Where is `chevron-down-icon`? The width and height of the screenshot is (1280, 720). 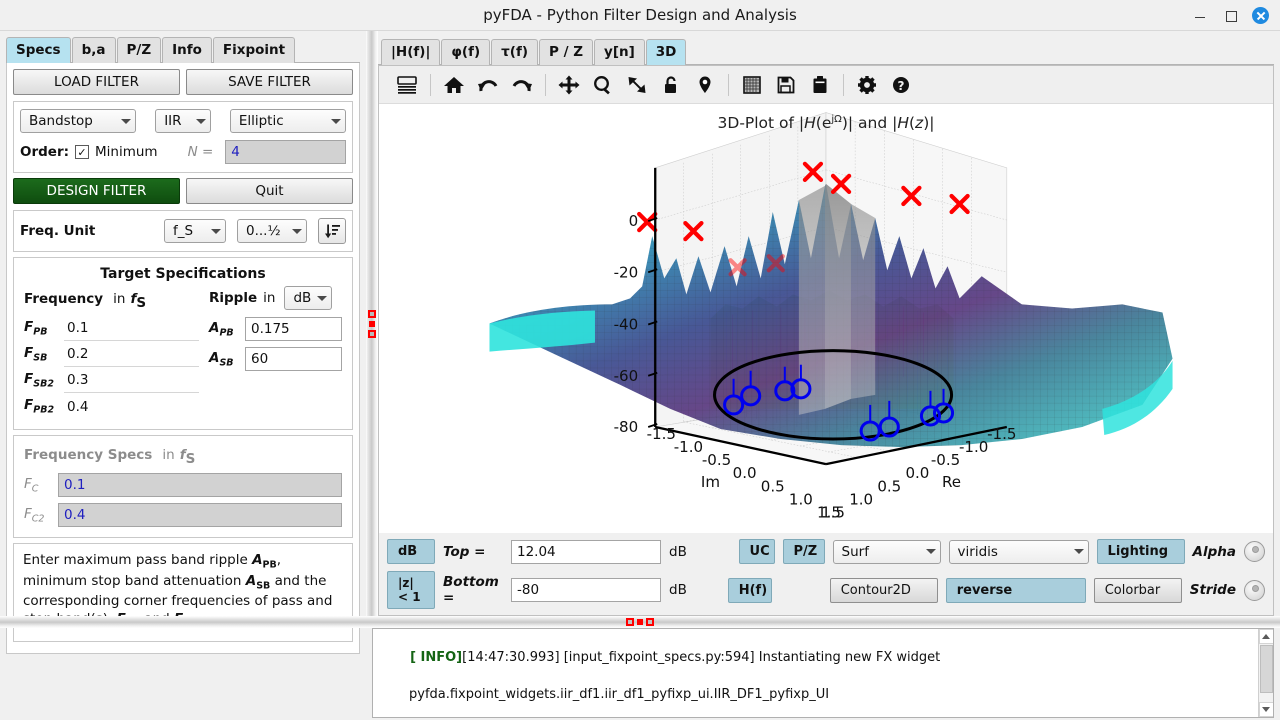
chevron-down-icon is located at coordinates (322, 298).